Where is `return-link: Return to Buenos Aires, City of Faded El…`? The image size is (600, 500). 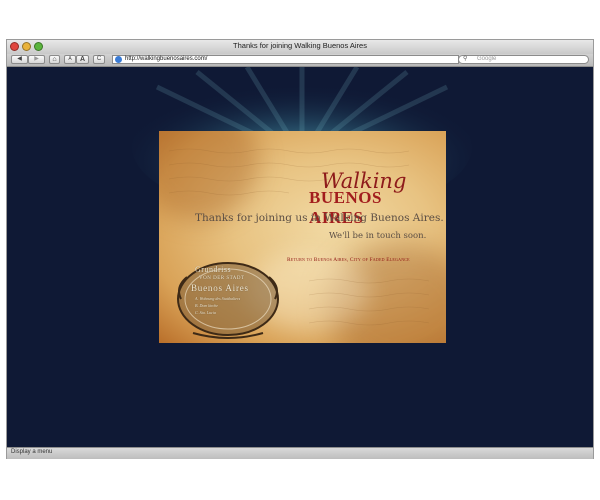
return-link: Return to Buenos Aires, City of Faded El… is located at coordinates (348, 260).